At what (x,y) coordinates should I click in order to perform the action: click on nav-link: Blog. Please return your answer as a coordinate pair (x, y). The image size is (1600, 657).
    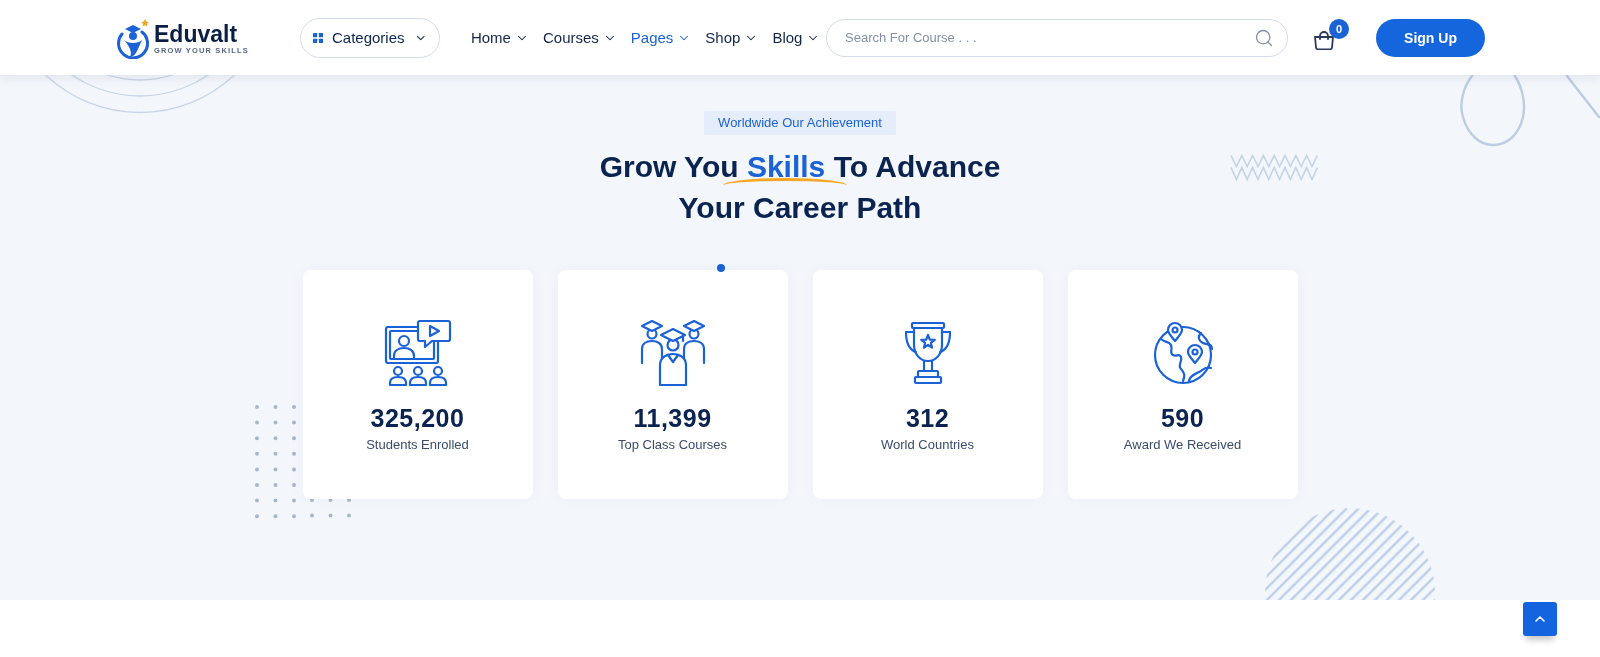
    Looking at the image, I should click on (796, 37).